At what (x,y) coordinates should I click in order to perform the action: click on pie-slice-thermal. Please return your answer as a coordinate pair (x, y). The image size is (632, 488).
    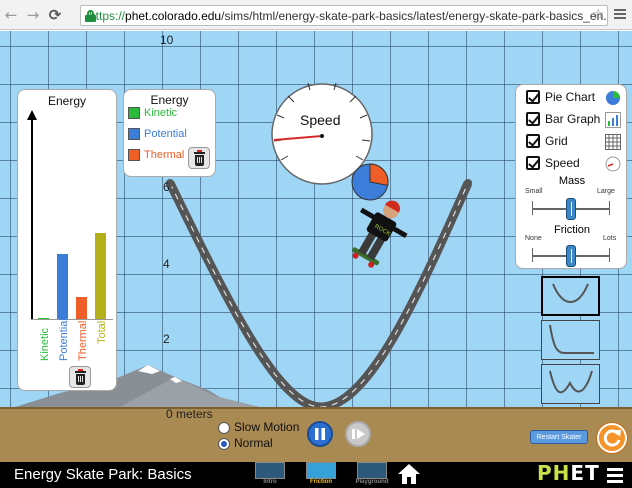
    Looking at the image, I should click on (379, 174).